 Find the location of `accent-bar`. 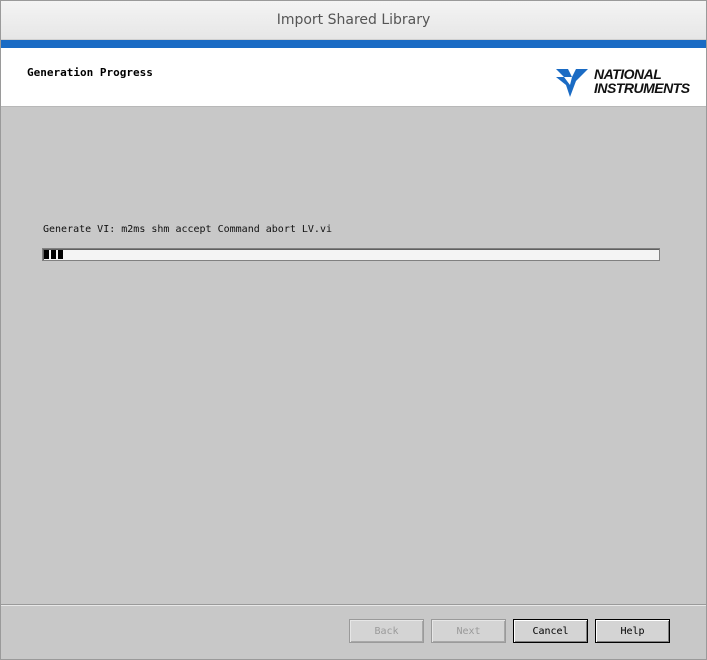

accent-bar is located at coordinates (353, 44).